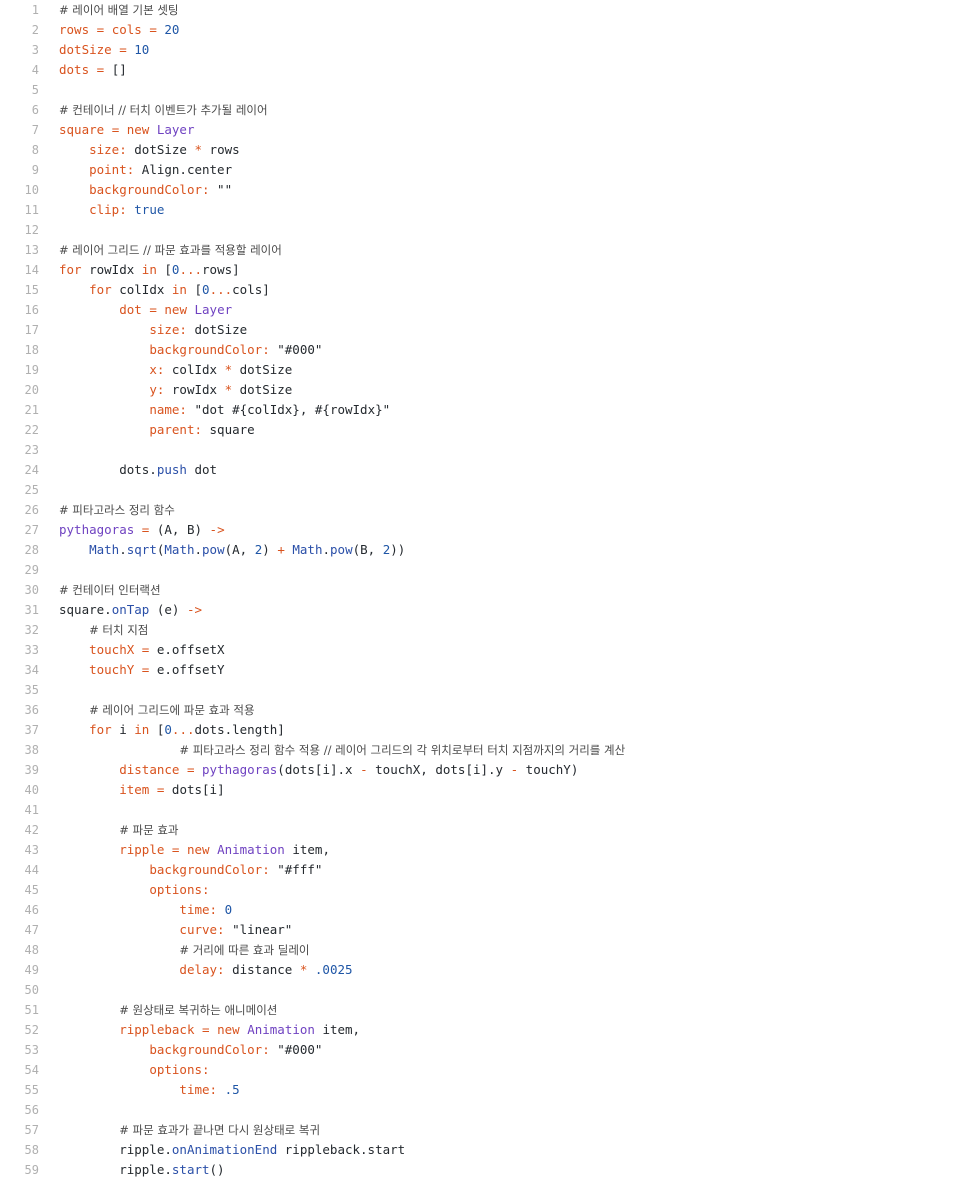  What do you see at coordinates (488, 390) in the screenshot?
I see `code-line: 20 y: rowIdx * dotSize` at bounding box center [488, 390].